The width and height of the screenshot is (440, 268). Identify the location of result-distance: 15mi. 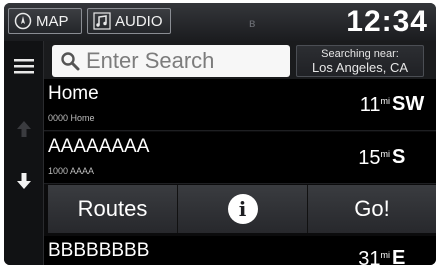
(374, 158).